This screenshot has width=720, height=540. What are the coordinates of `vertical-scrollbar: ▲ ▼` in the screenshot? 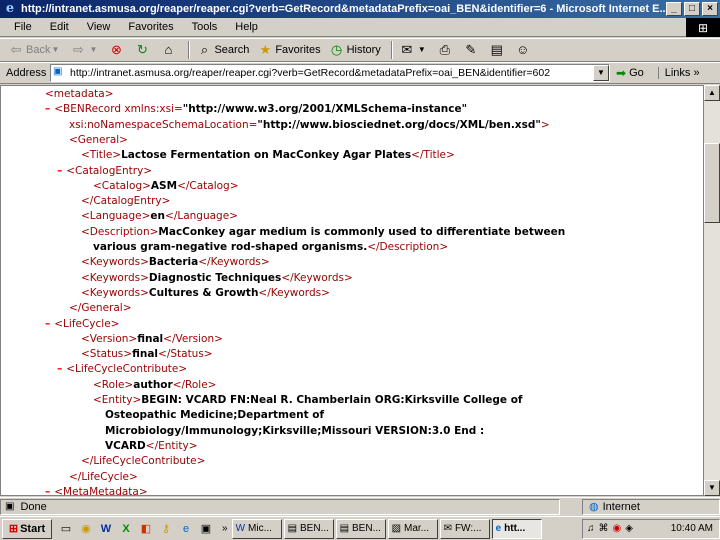 It's located at (712, 290).